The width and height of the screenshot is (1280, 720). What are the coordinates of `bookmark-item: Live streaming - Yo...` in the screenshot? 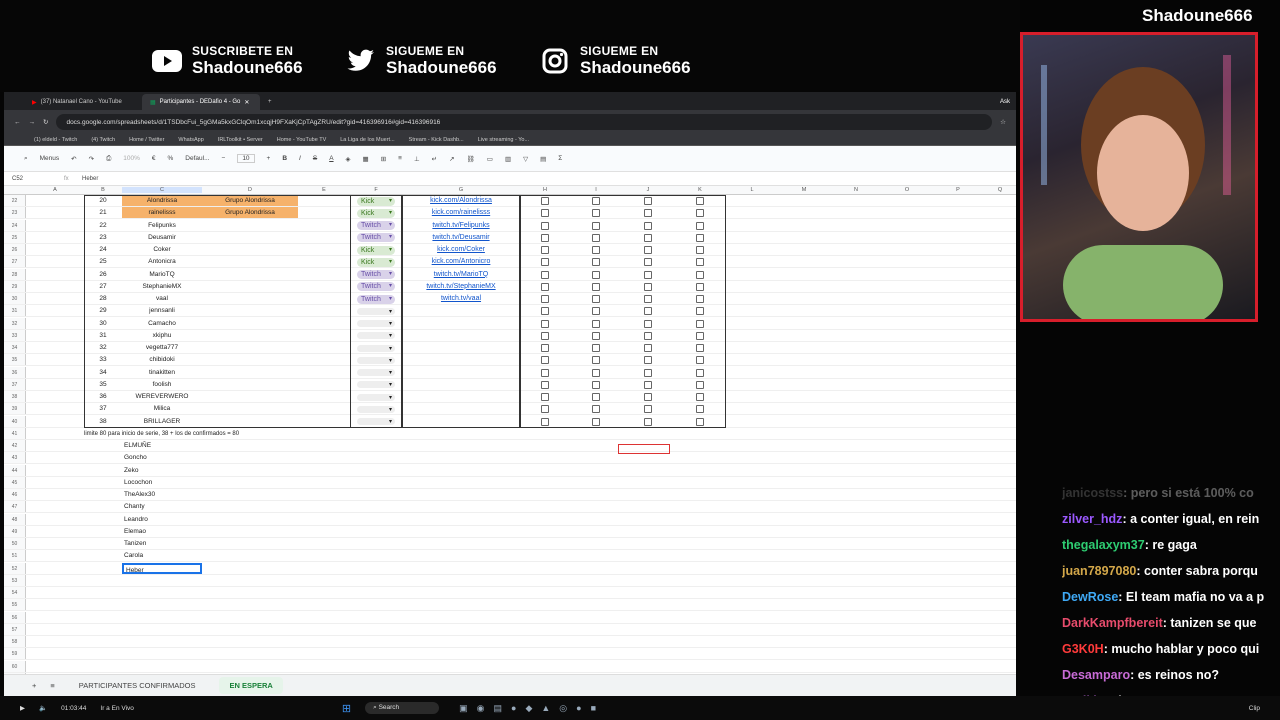 It's located at (503, 140).